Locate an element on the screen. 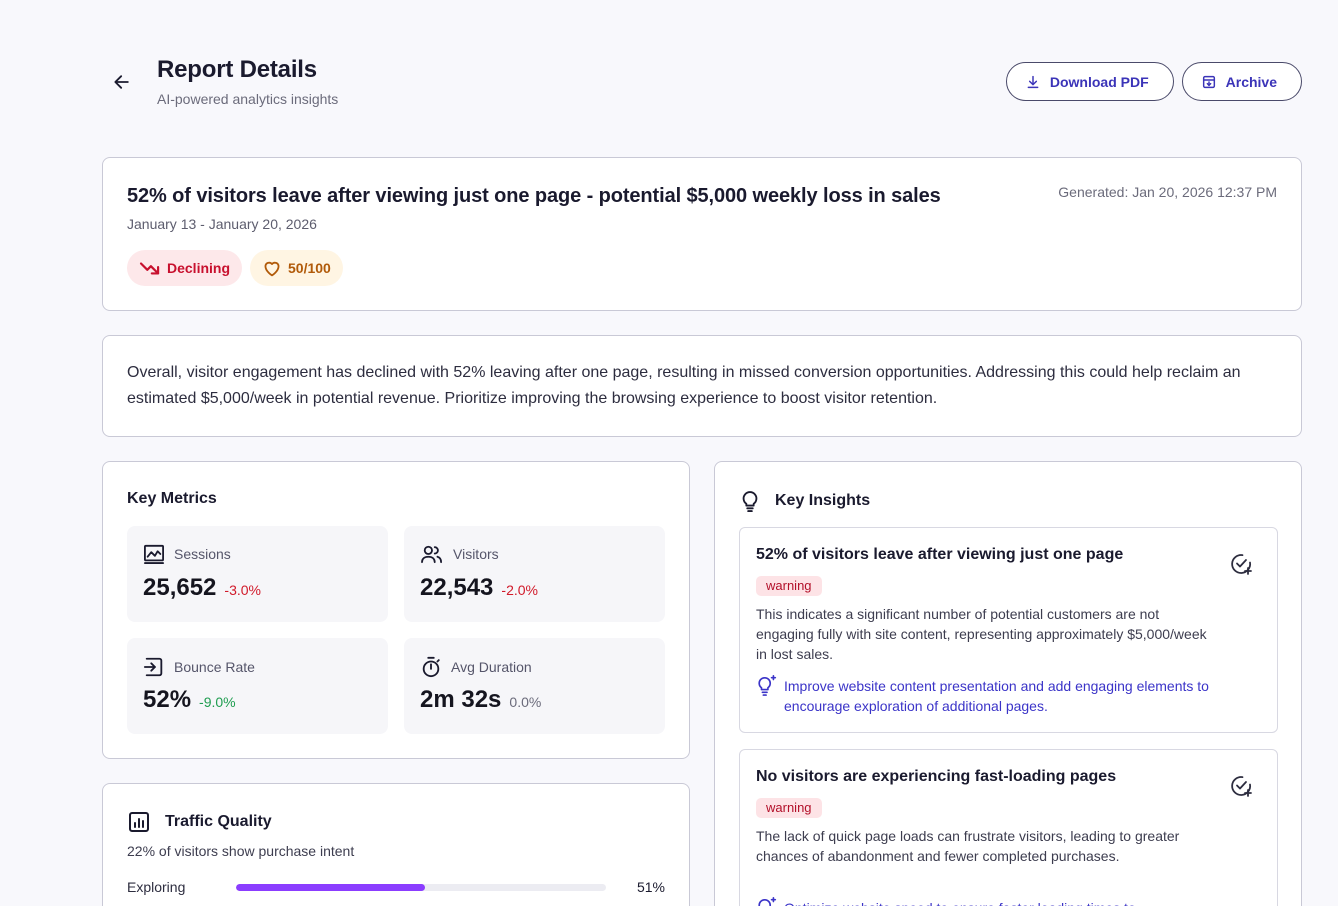 The image size is (1338, 906). report-date-range: January 13 - January 20, 2026 is located at coordinates (222, 224).